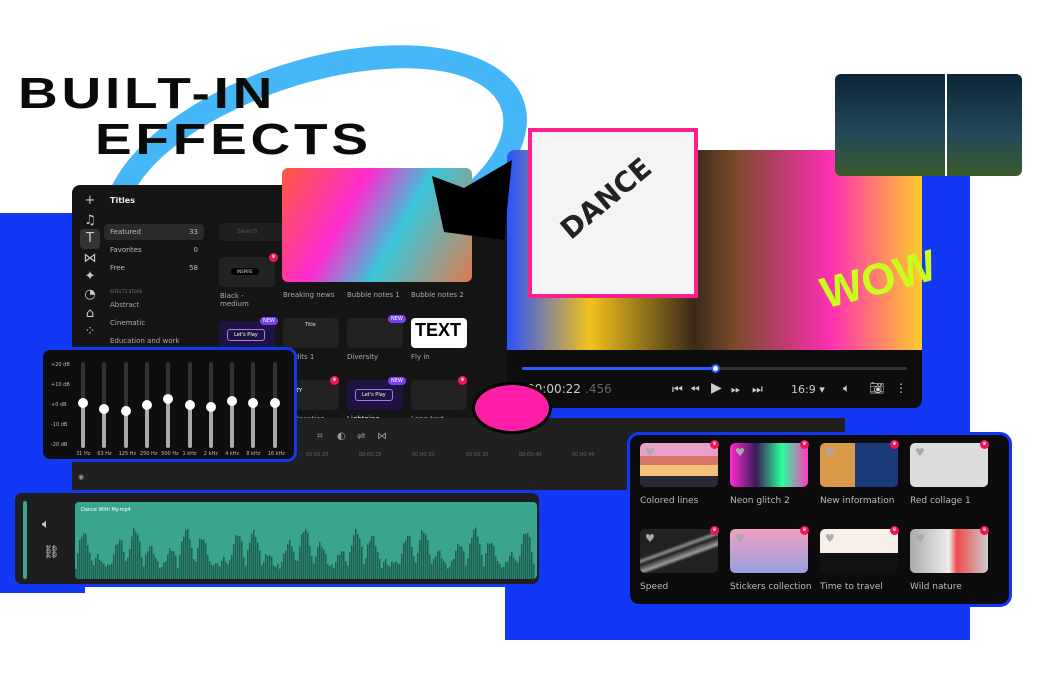 The image size is (1040, 700). I want to click on music-icon: ♫, so click(90, 221).